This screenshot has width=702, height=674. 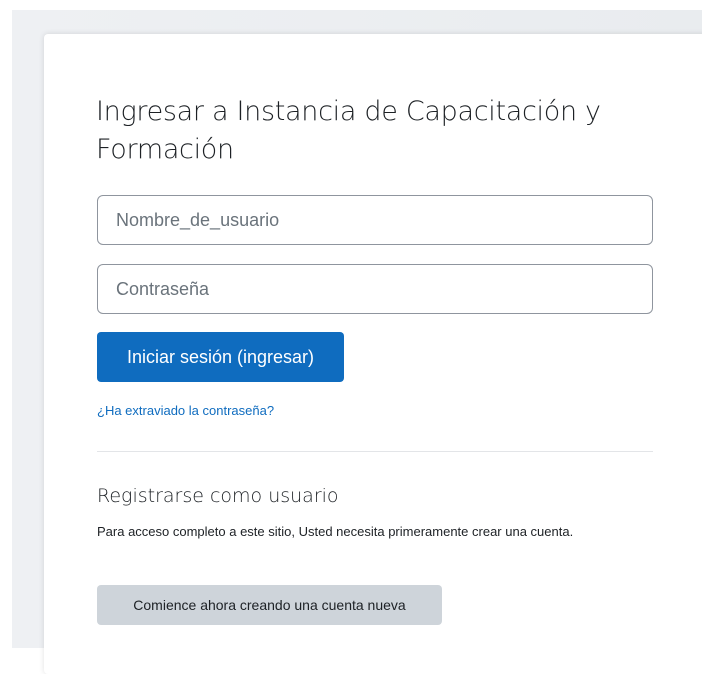 What do you see at coordinates (185, 410) in the screenshot?
I see `forgot-password-link: ¿Ha extraviado la contraseña?` at bounding box center [185, 410].